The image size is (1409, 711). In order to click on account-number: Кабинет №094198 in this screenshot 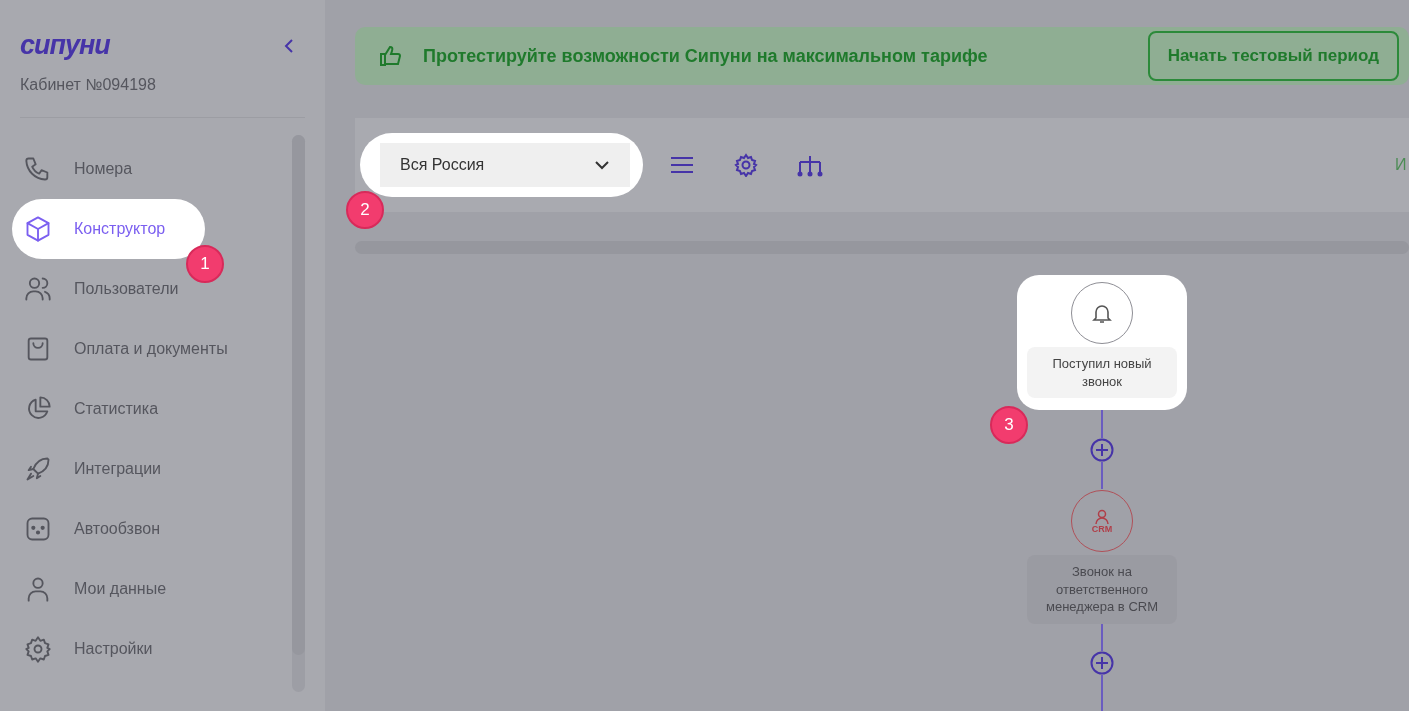, I will do `click(88, 85)`.